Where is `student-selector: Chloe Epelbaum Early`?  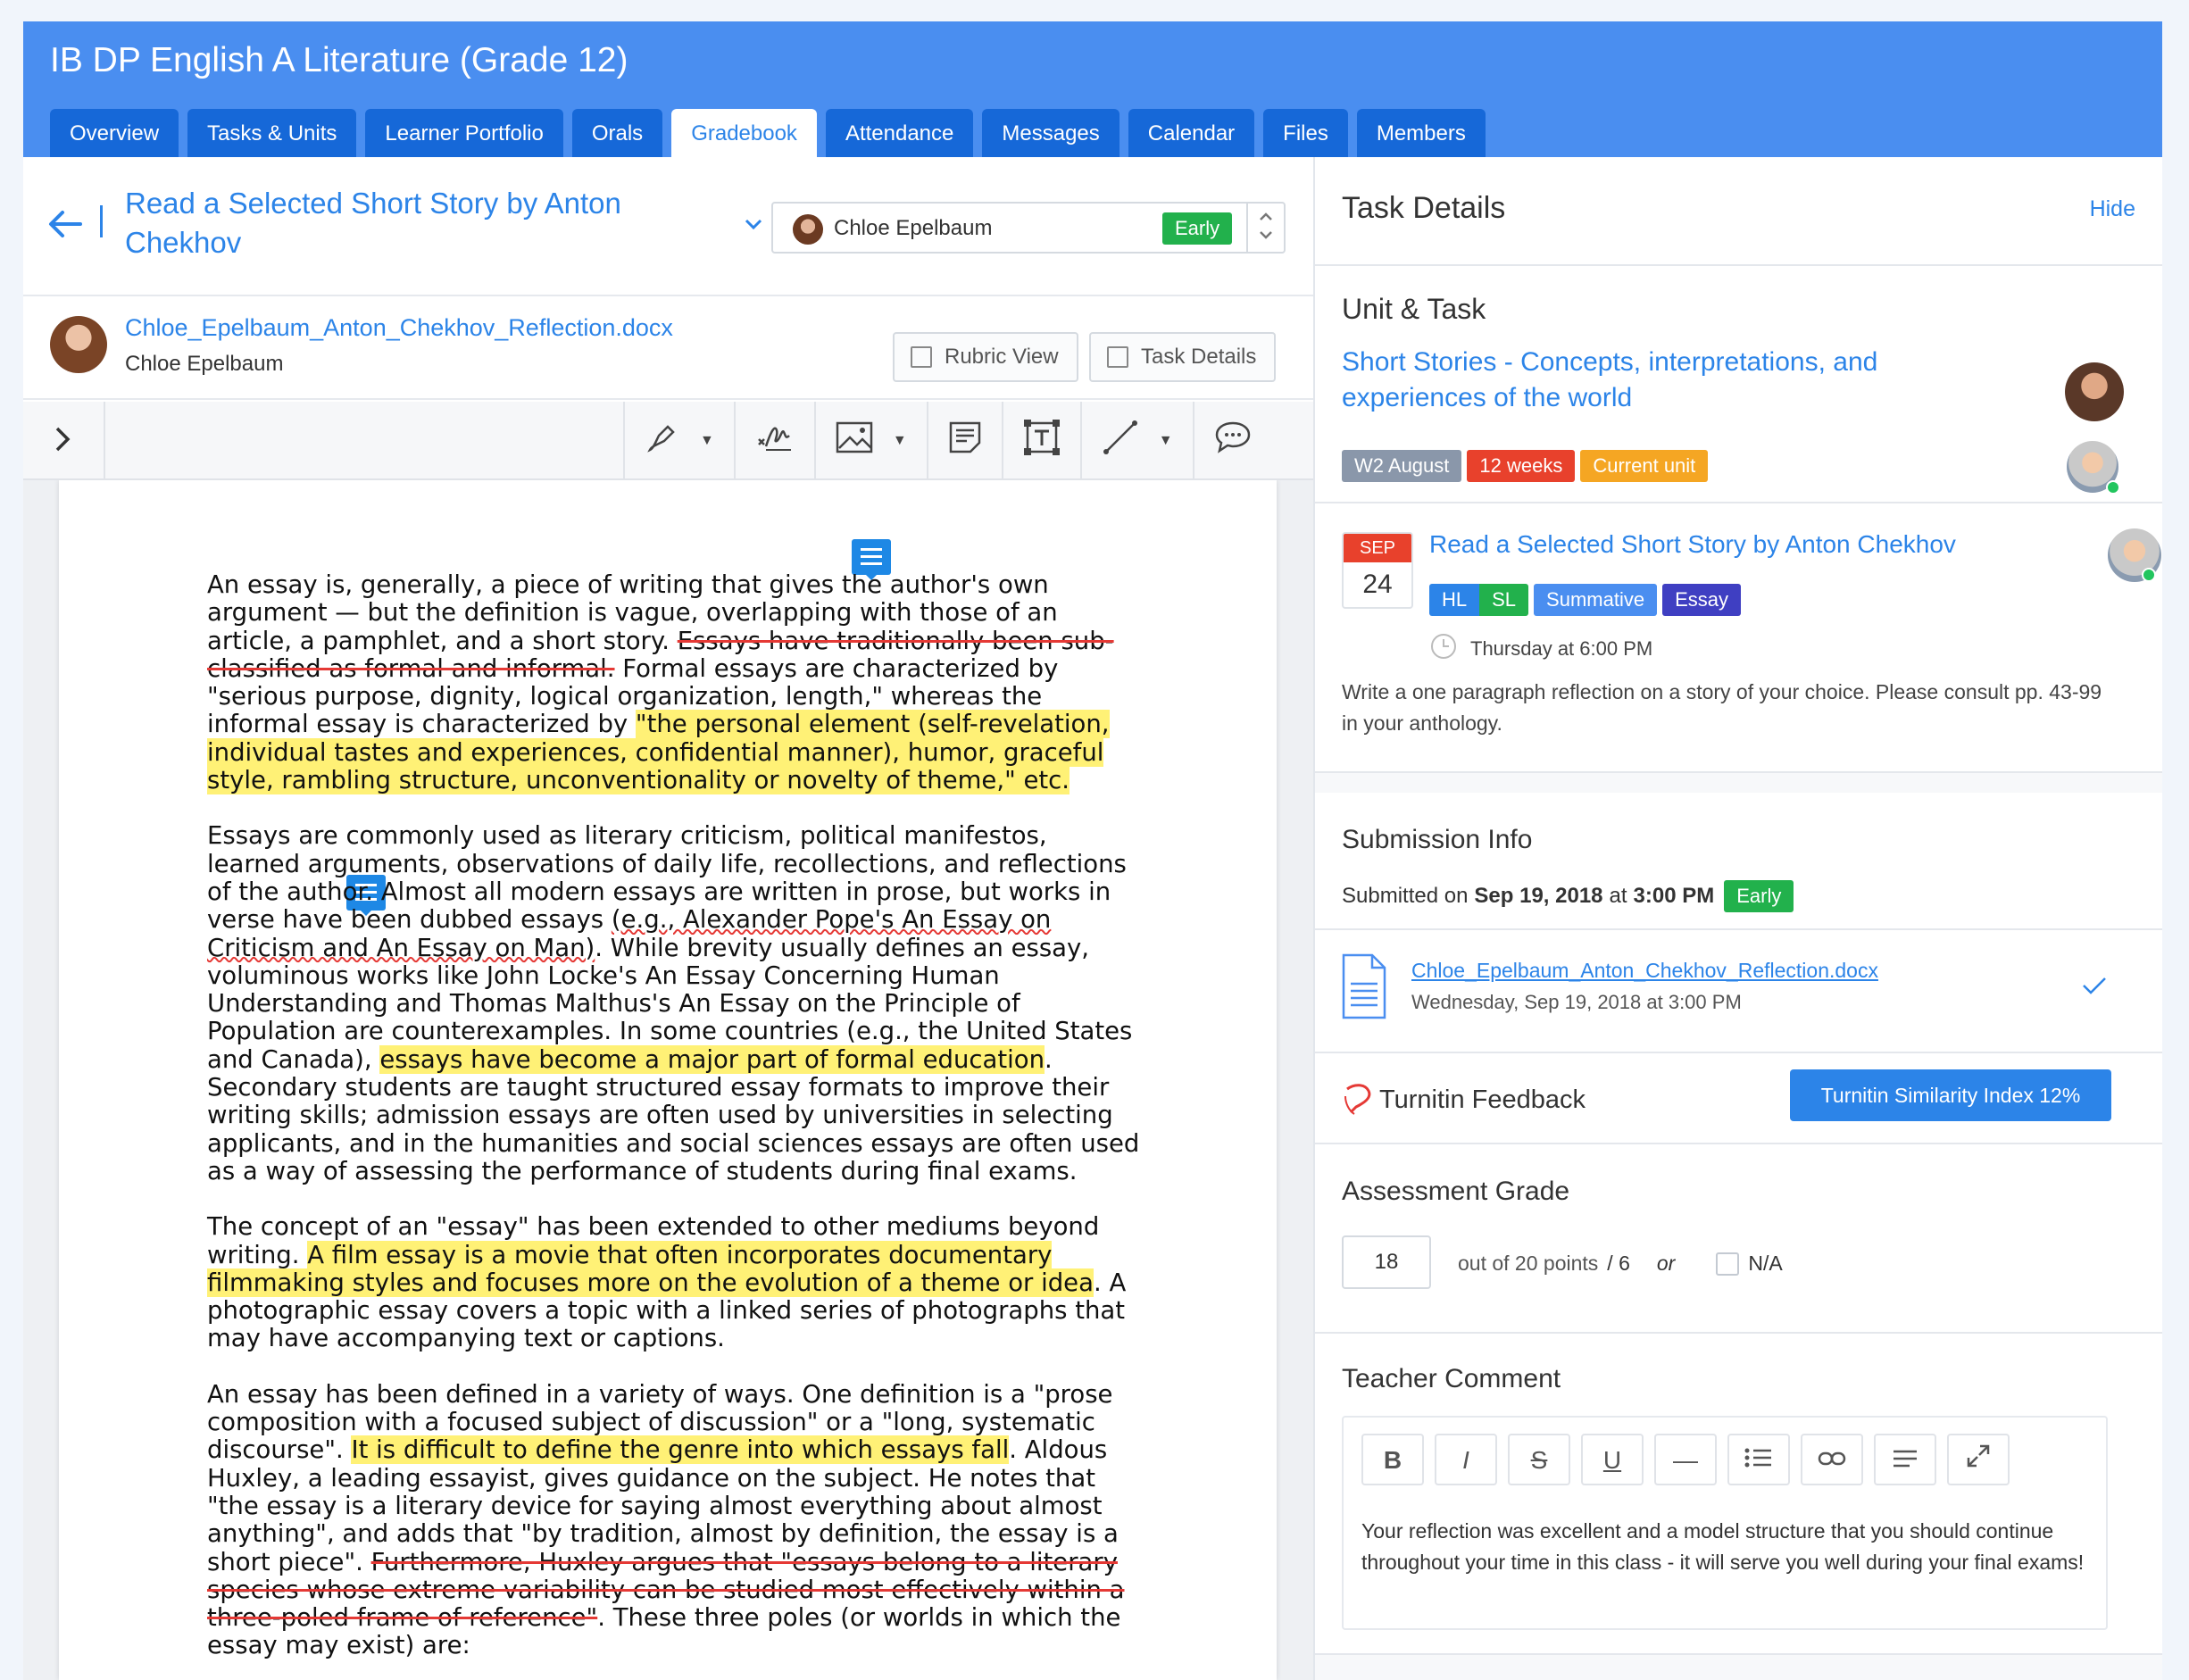
student-selector: Chloe Epelbaum Early is located at coordinates (1028, 228).